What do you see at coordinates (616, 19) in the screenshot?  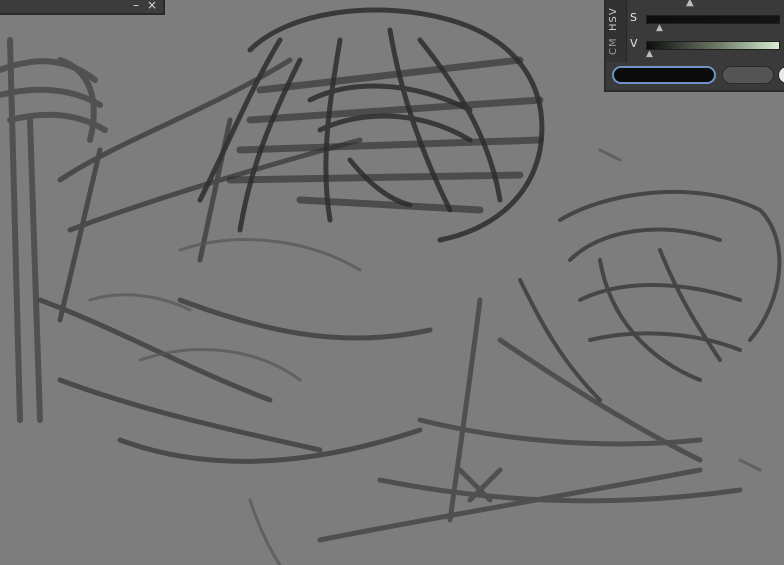 I see `tab-hsv: HSV` at bounding box center [616, 19].